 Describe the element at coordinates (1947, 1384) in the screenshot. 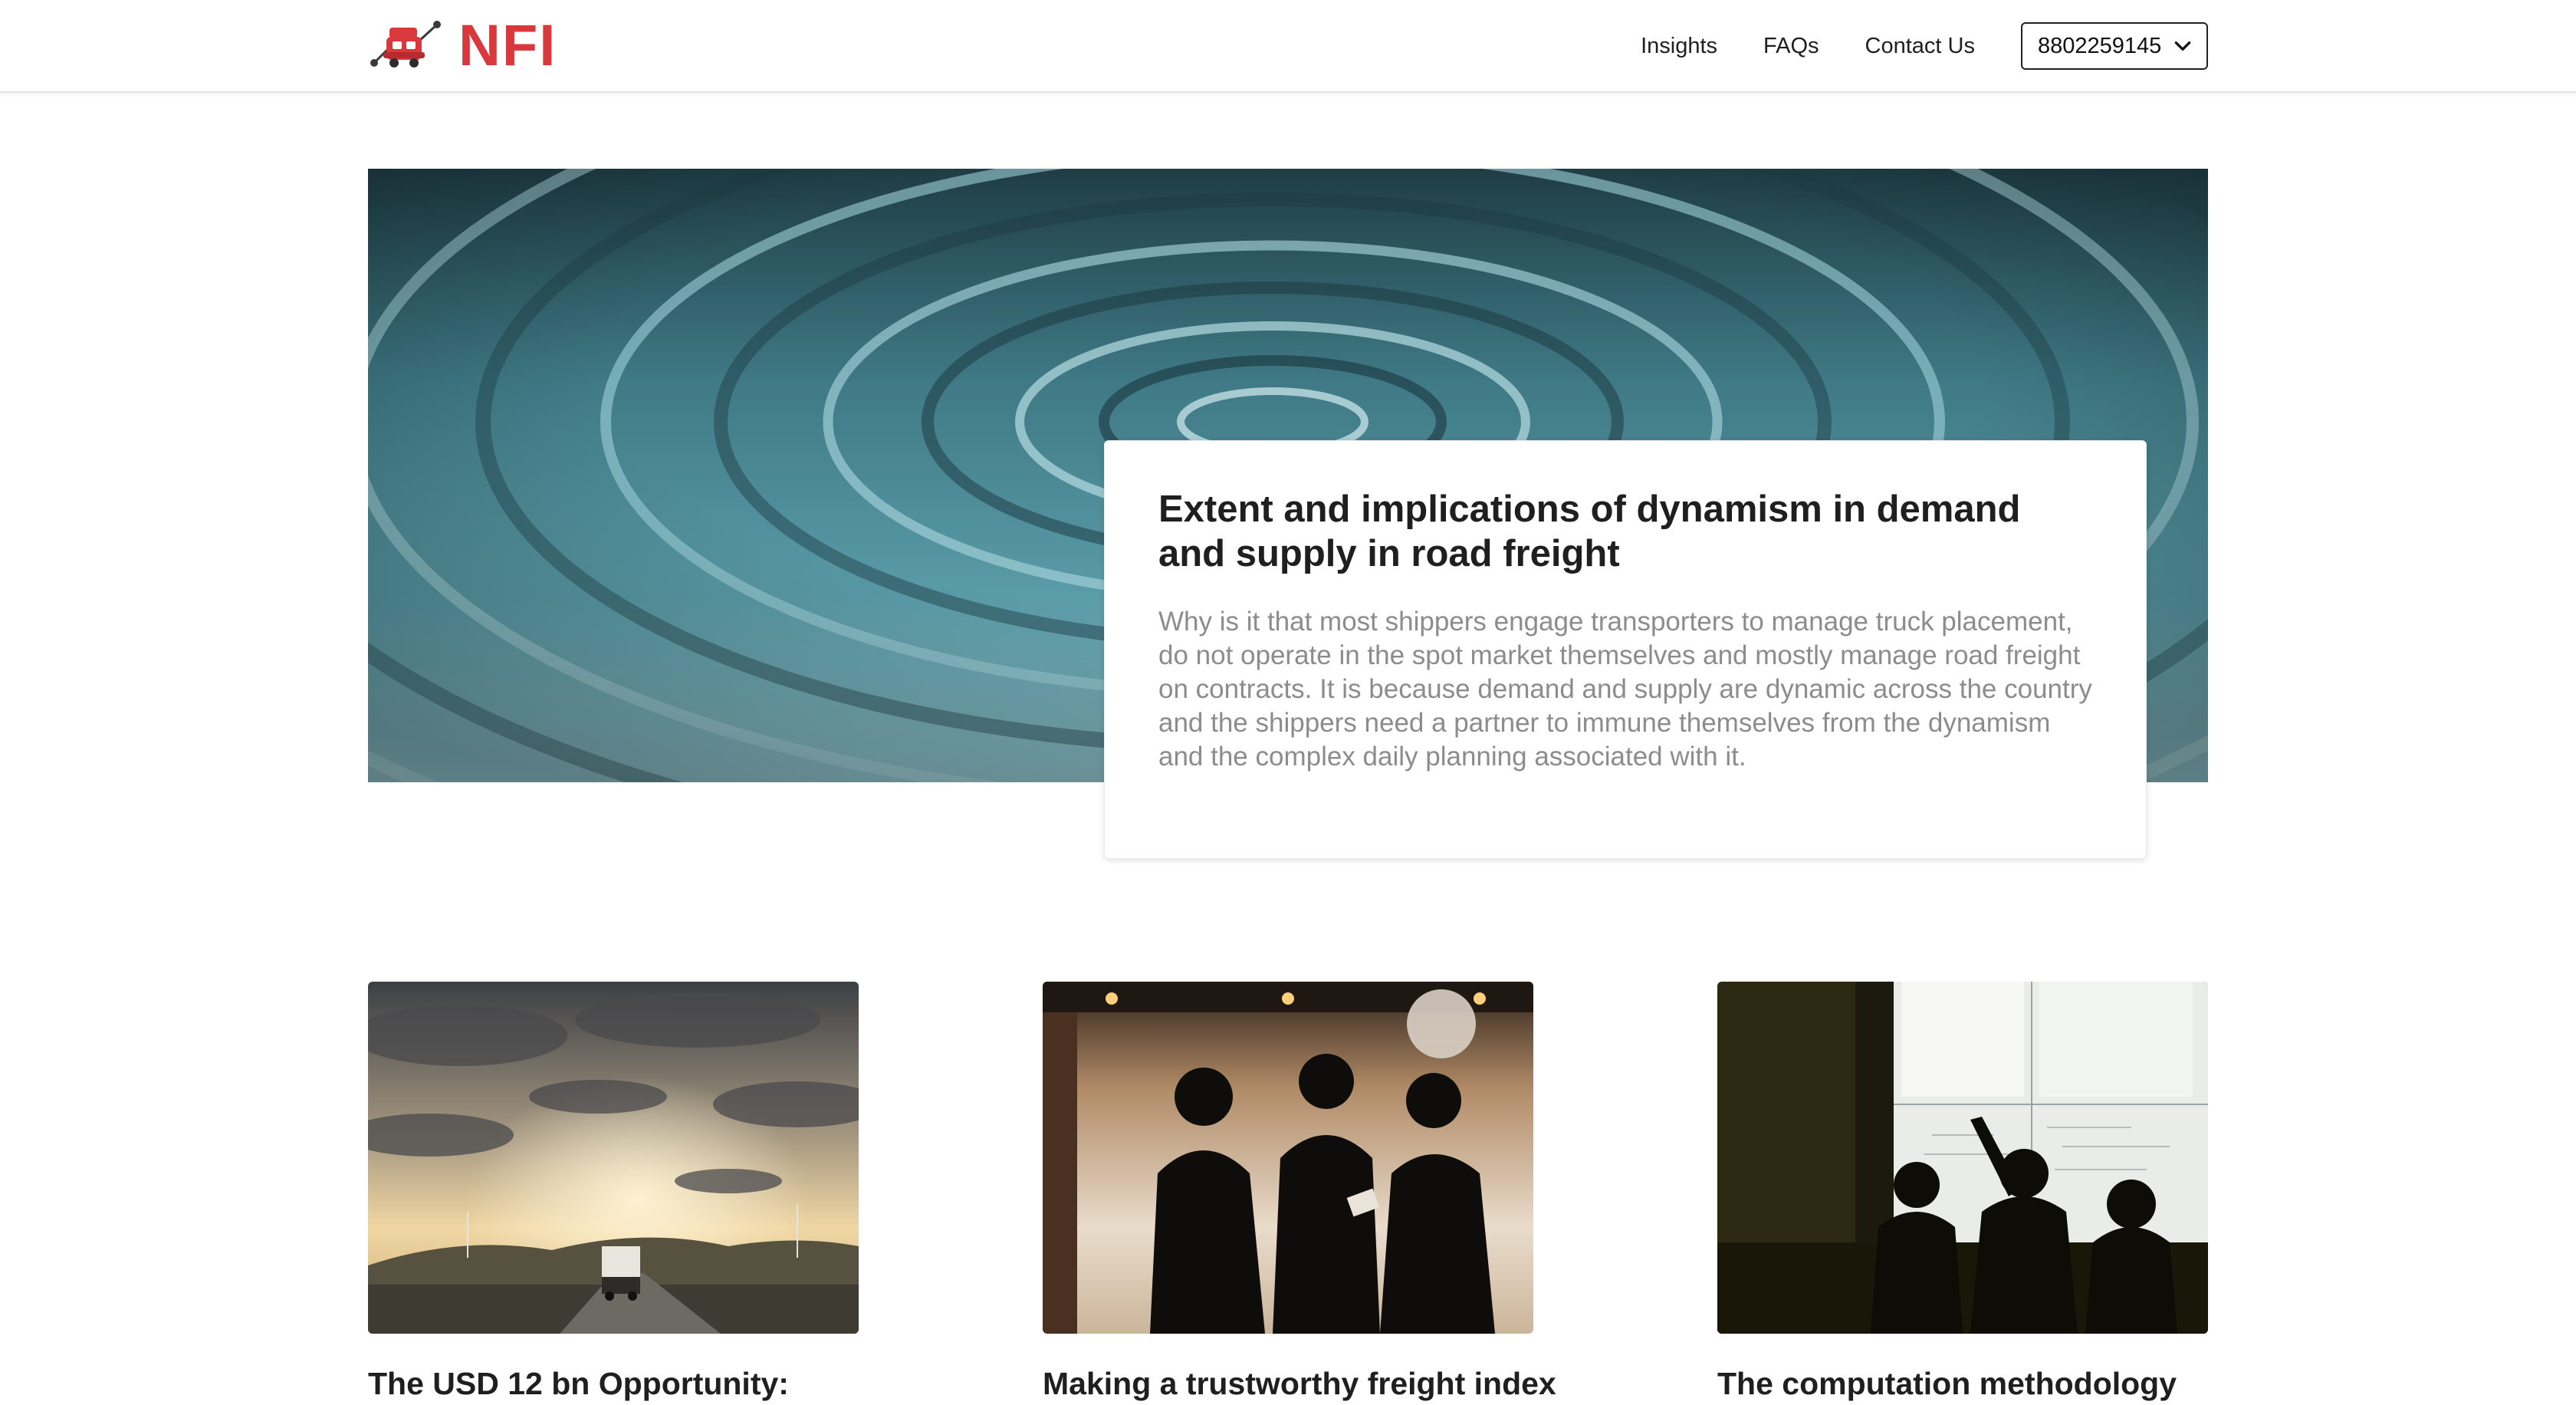

I see `article-card-title: The computation methodology` at that location.